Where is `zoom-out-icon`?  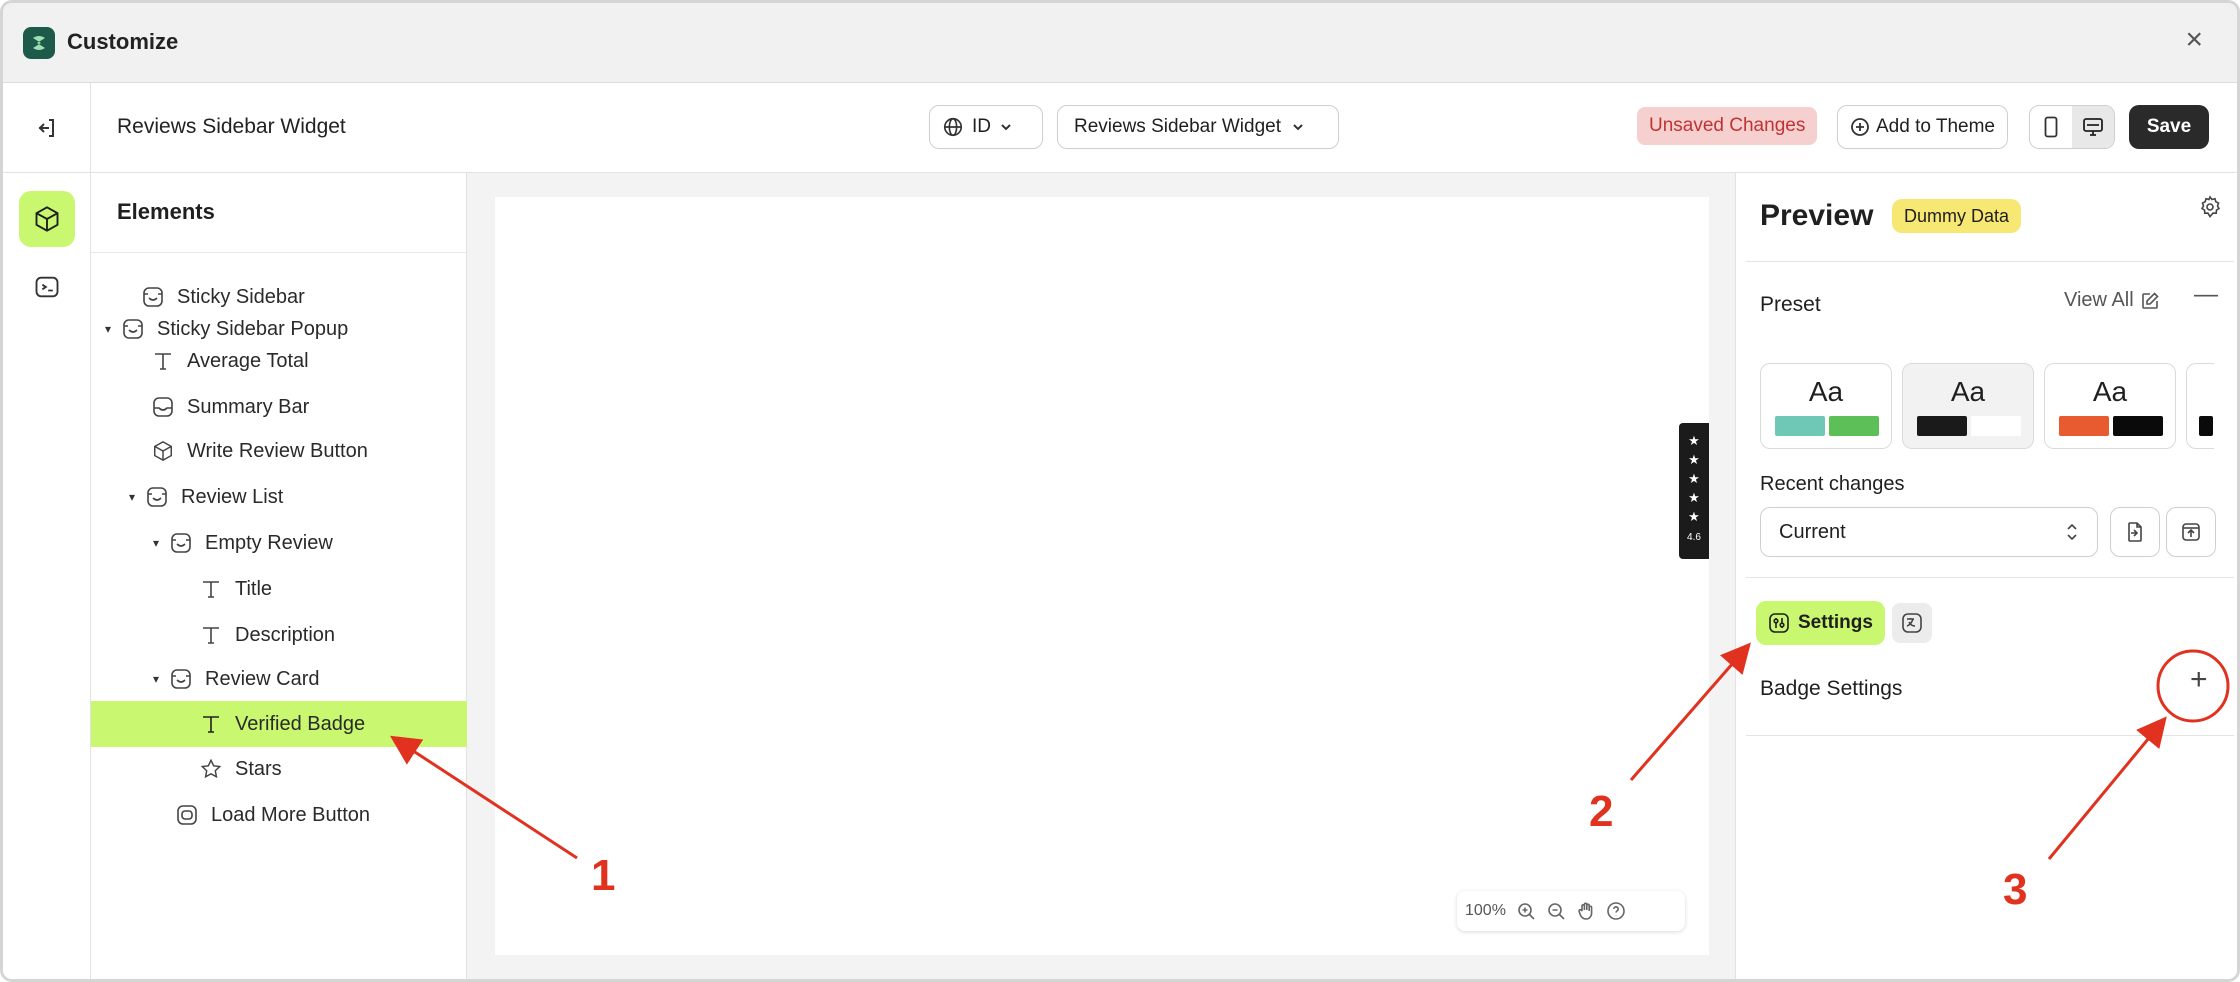
zoom-out-icon is located at coordinates (1556, 911).